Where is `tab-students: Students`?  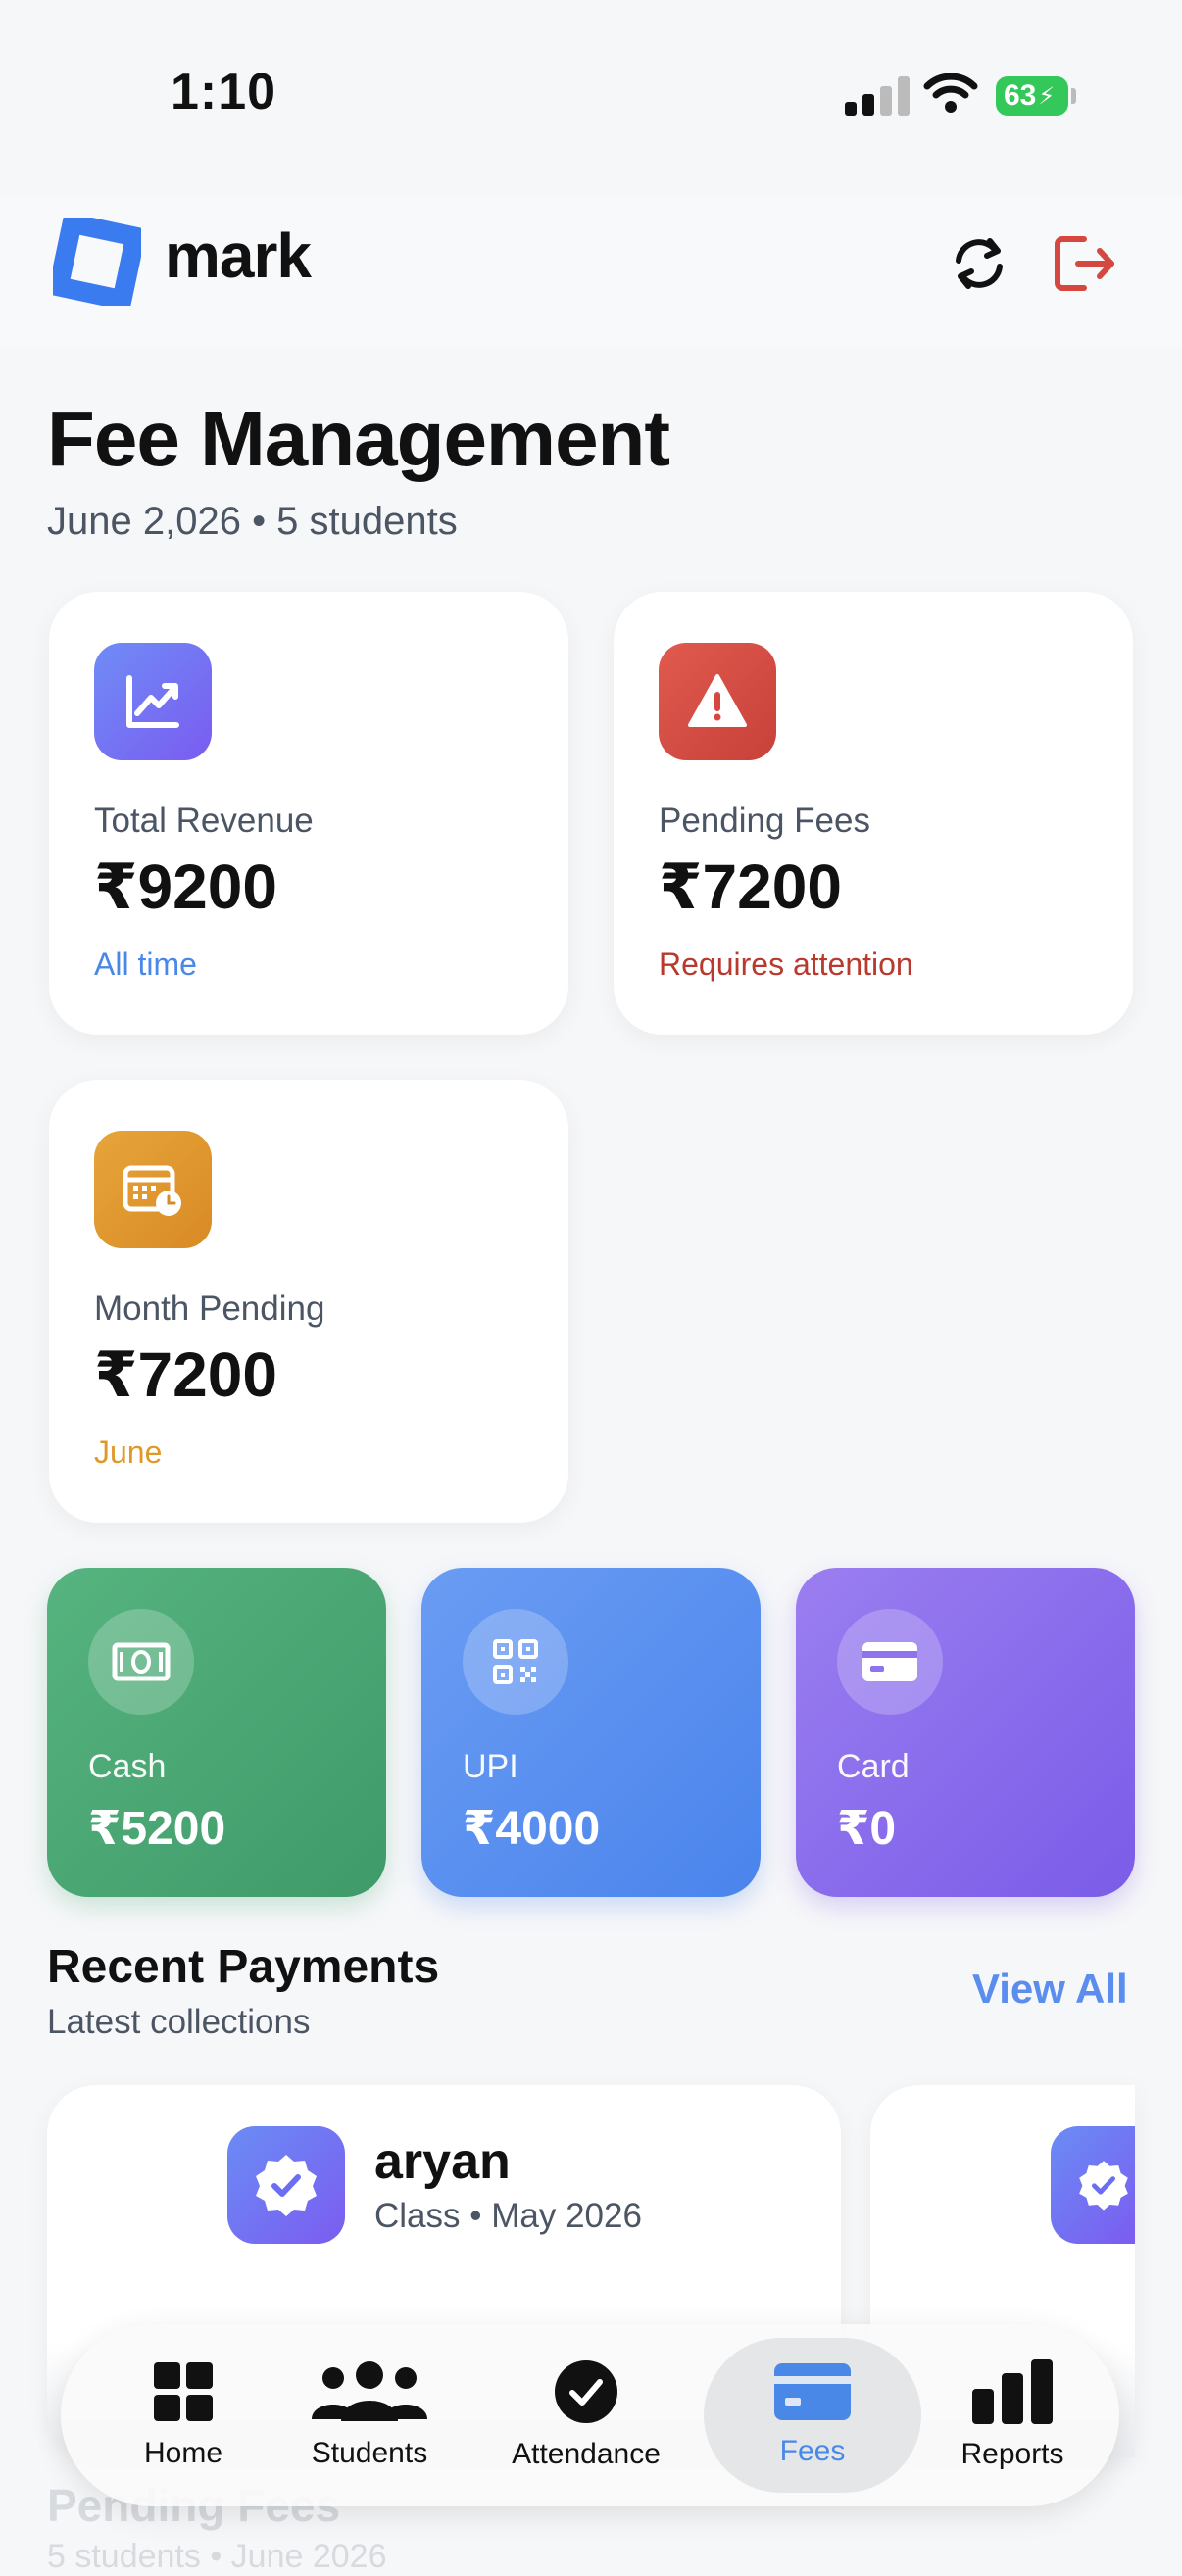
tab-students: Students is located at coordinates (369, 2415).